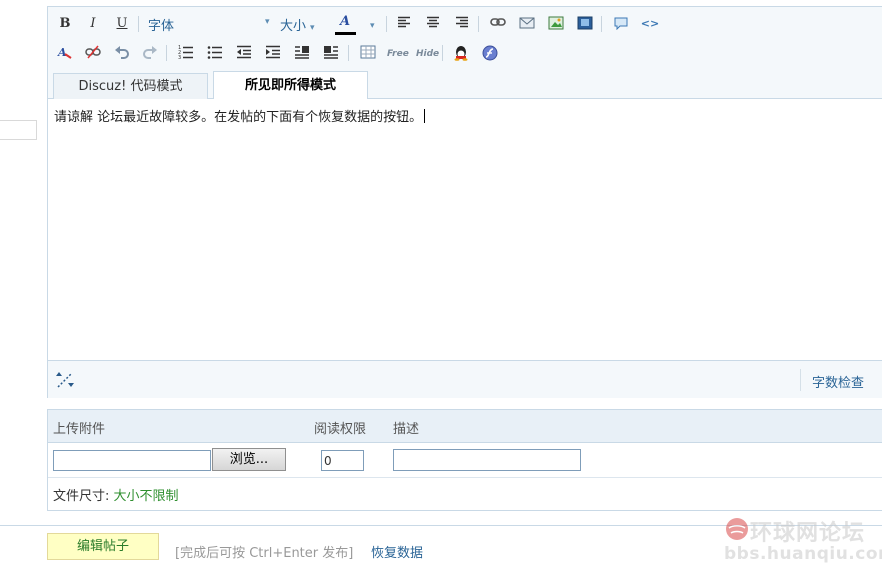 This screenshot has width=882, height=569. I want to click on svg-text: Free, so click(398, 54).